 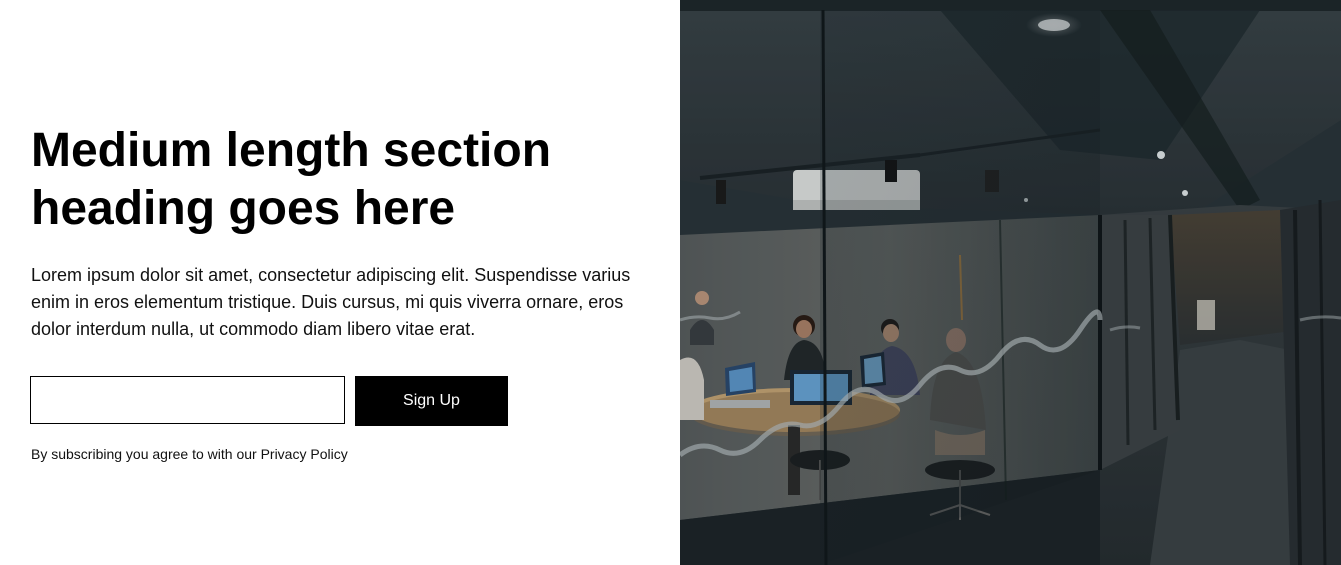 I want to click on email-input, so click(x=187, y=400).